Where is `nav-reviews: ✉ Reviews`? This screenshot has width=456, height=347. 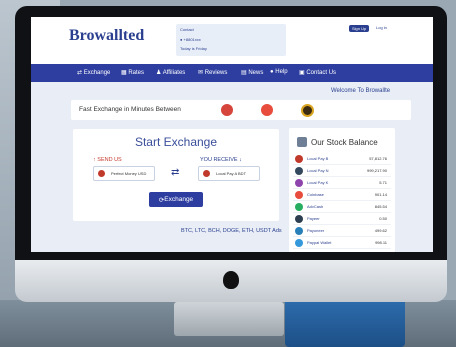 nav-reviews: ✉ Reviews is located at coordinates (212, 72).